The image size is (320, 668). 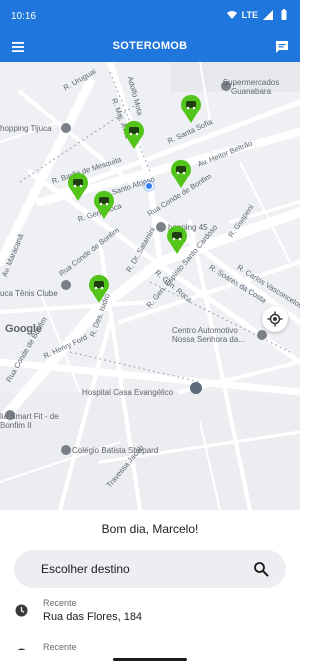 I want to click on destination-search-button: Escolher destino, so click(x=150, y=569).